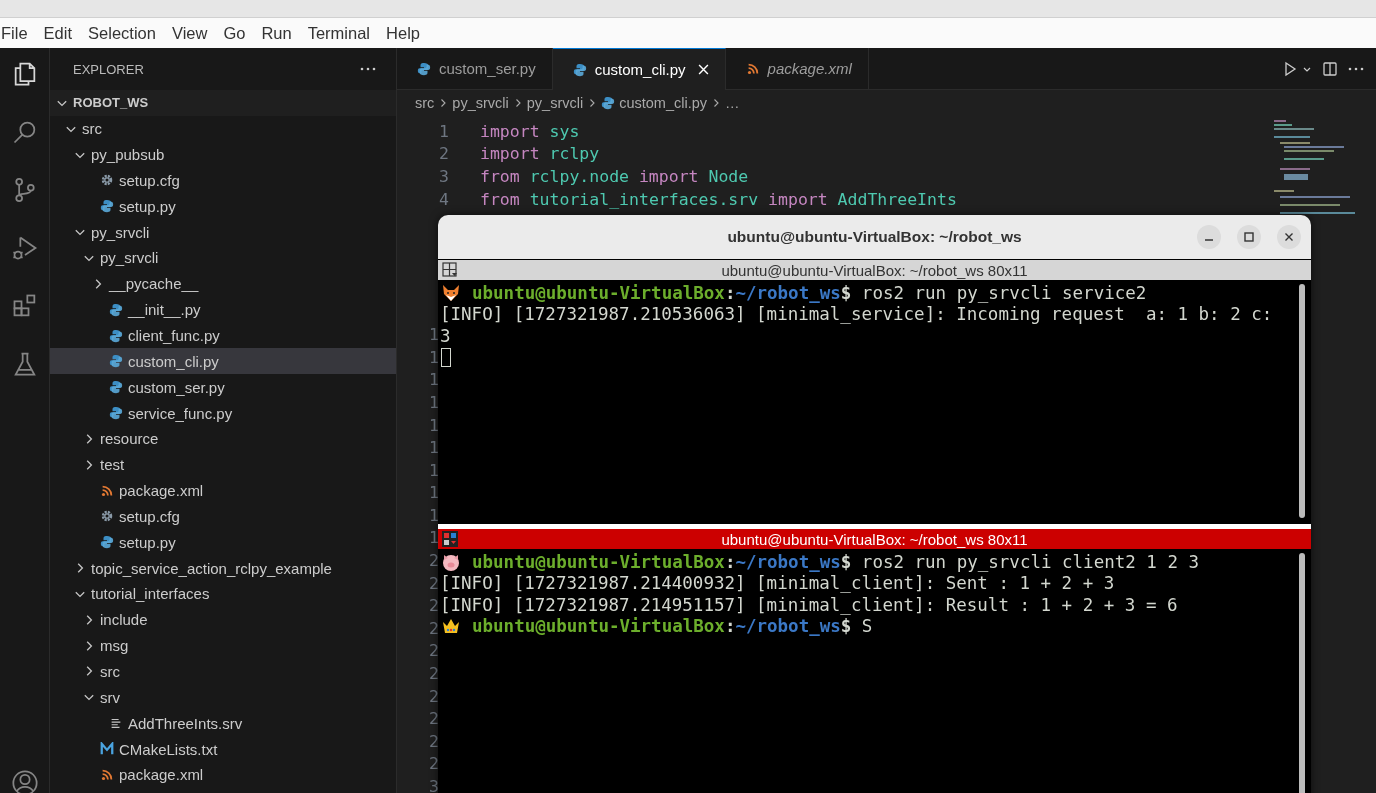  I want to click on tree-item: ROBOT_WS, so click(223, 103).